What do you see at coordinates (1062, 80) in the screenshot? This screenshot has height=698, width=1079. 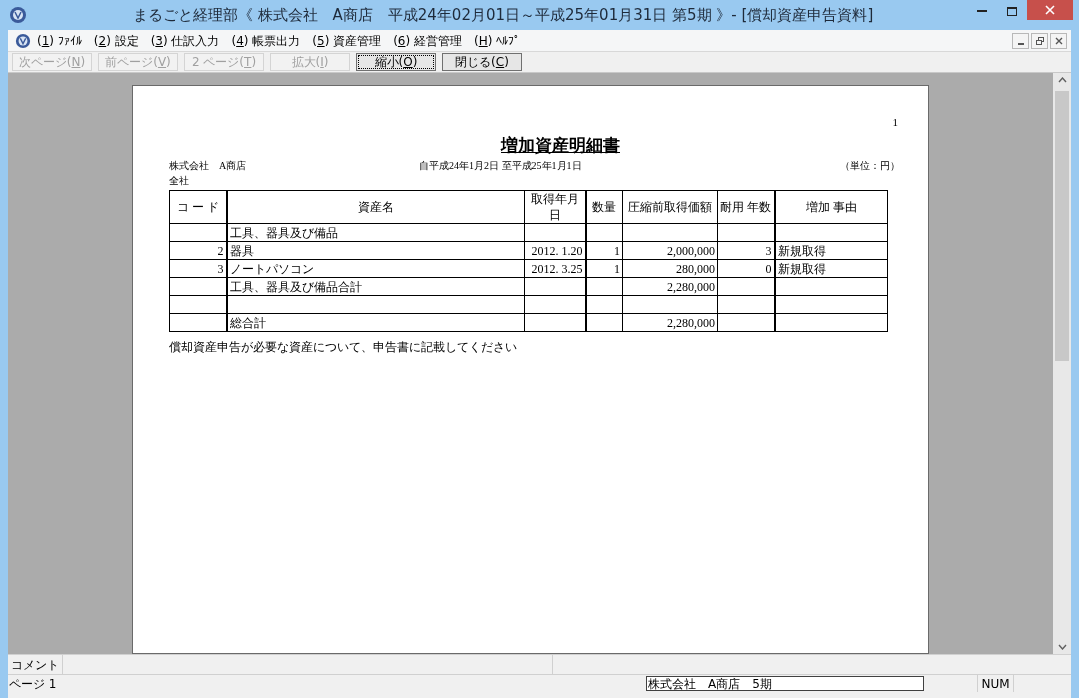 I see `scroll-up-icon` at bounding box center [1062, 80].